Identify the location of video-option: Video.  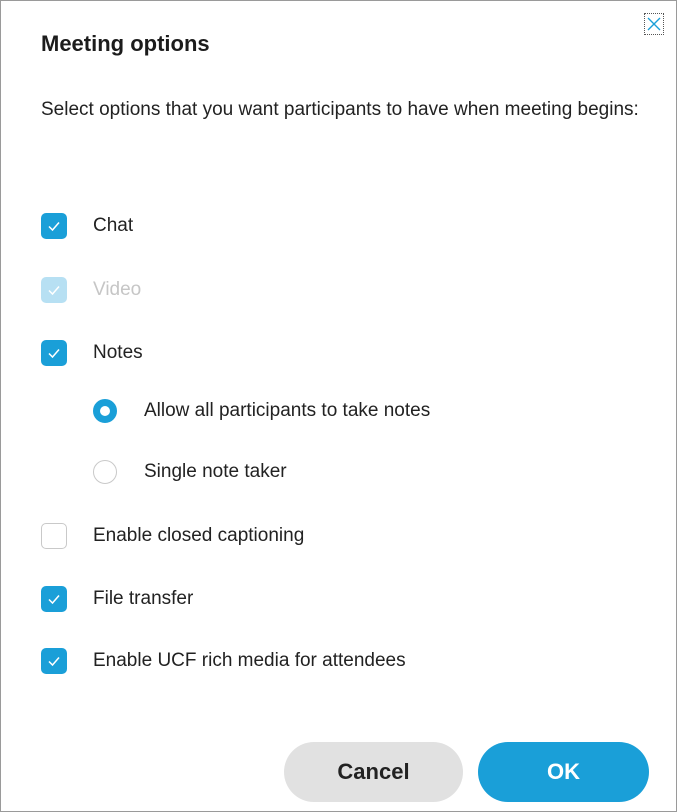
(91, 290).